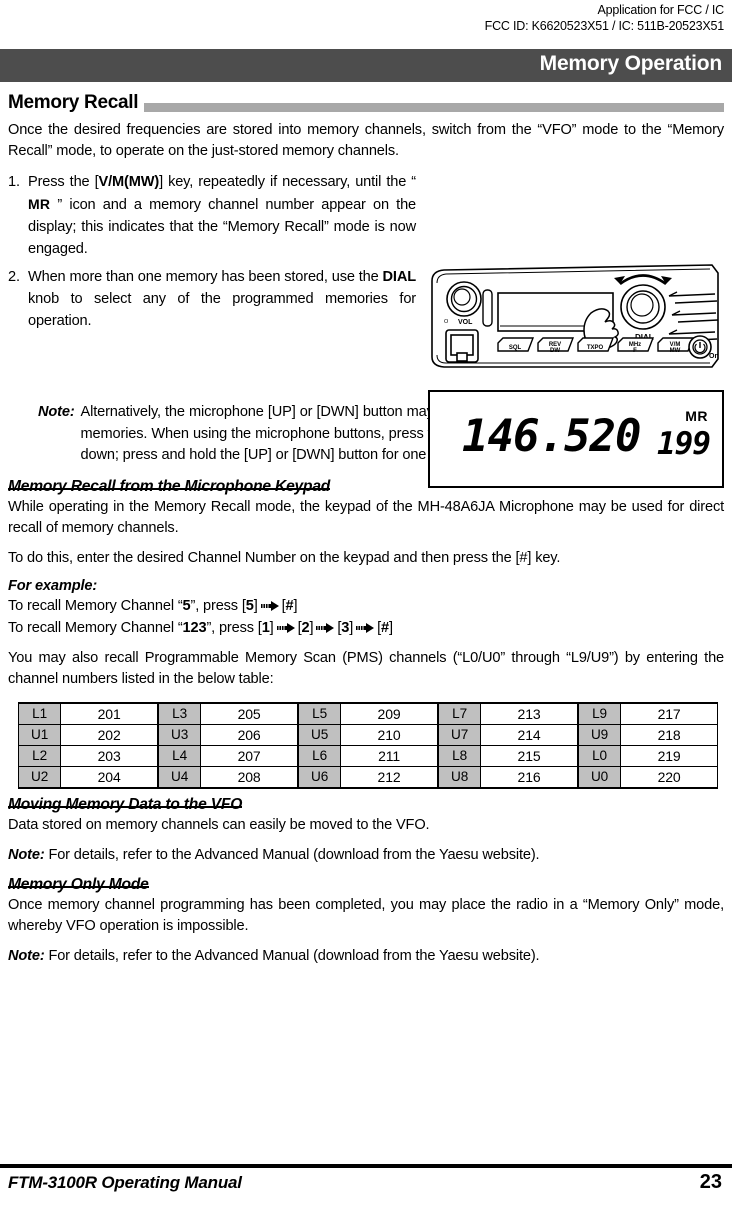 Image resolution: width=732 pixels, height=1209 pixels. I want to click on dial-knob-label: DIAL, so click(399, 277).